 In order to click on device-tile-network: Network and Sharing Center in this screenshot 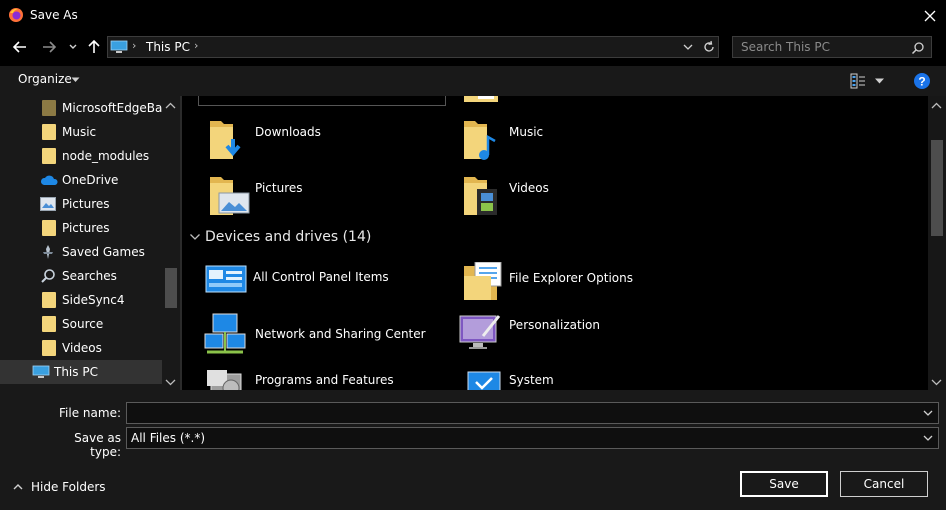, I will do `click(323, 337)`.